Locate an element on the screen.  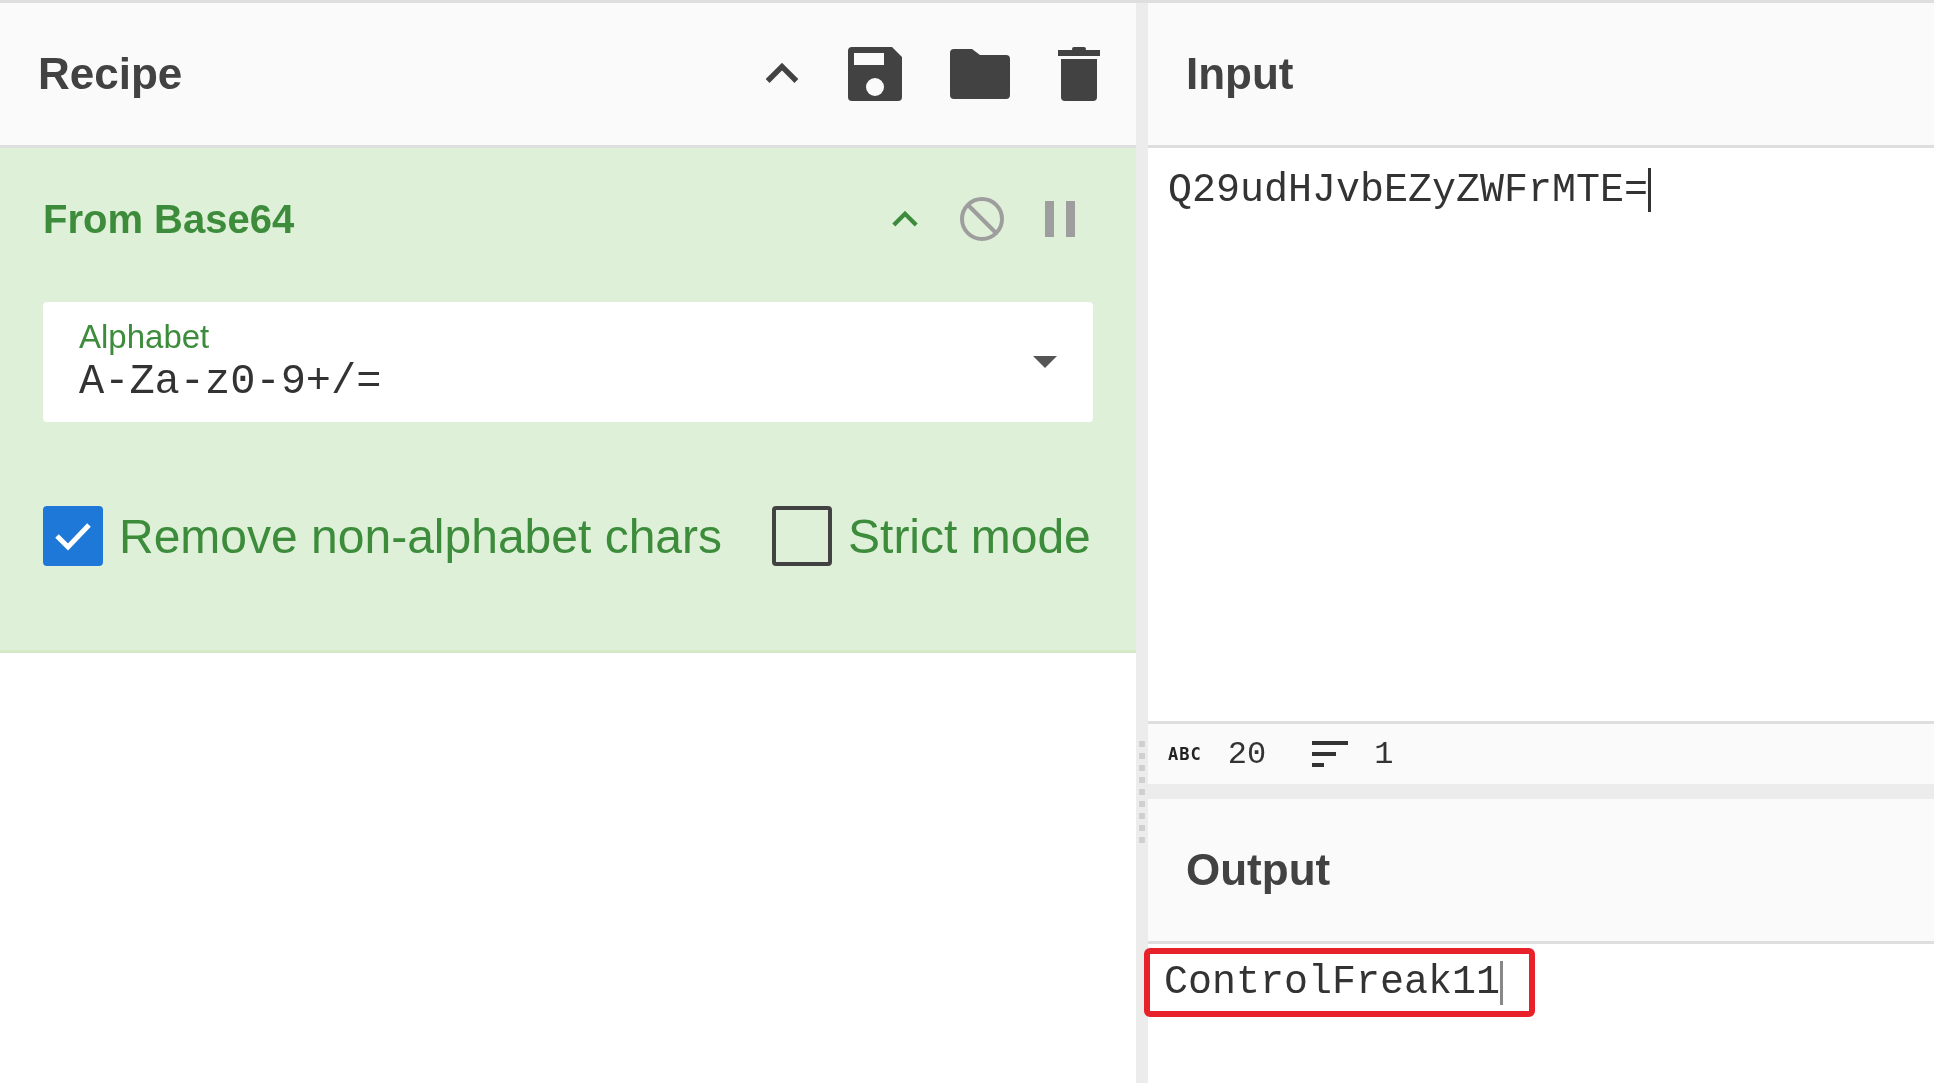
length-count: 20 is located at coordinates (1247, 754).